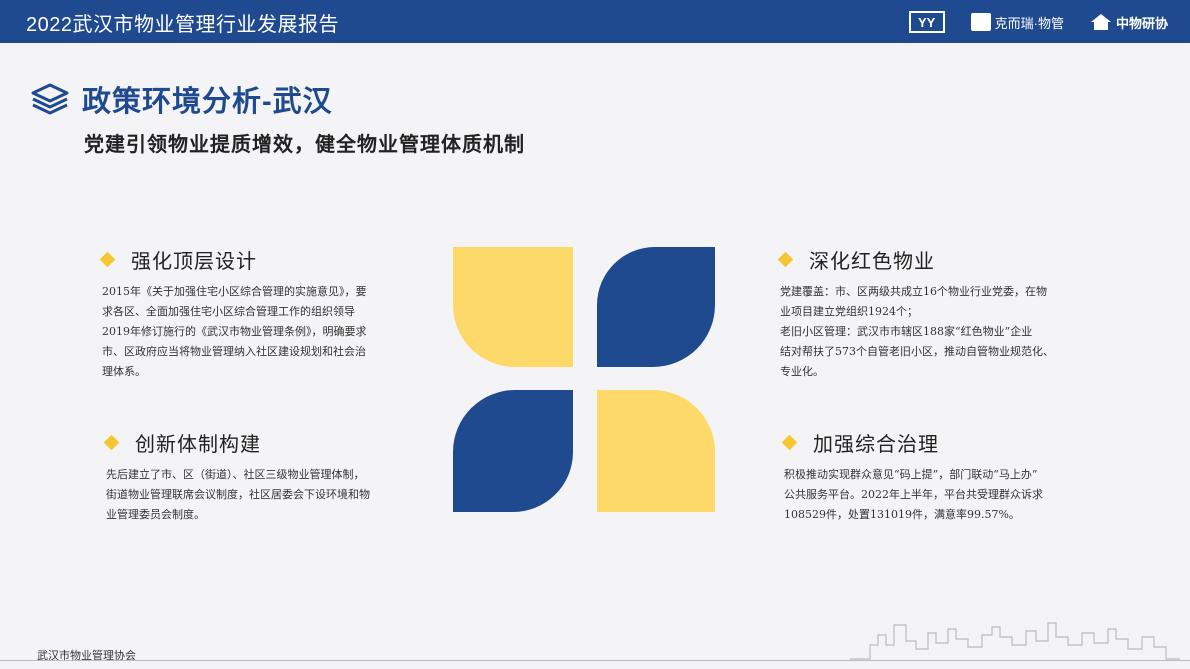 The height and width of the screenshot is (669, 1190). Describe the element at coordinates (194, 262) in the screenshot. I see `section-label: 强化顶层设计` at that location.